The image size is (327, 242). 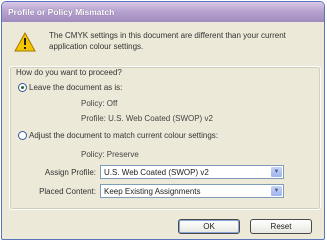 I want to click on ok-button: OK, so click(x=209, y=226).